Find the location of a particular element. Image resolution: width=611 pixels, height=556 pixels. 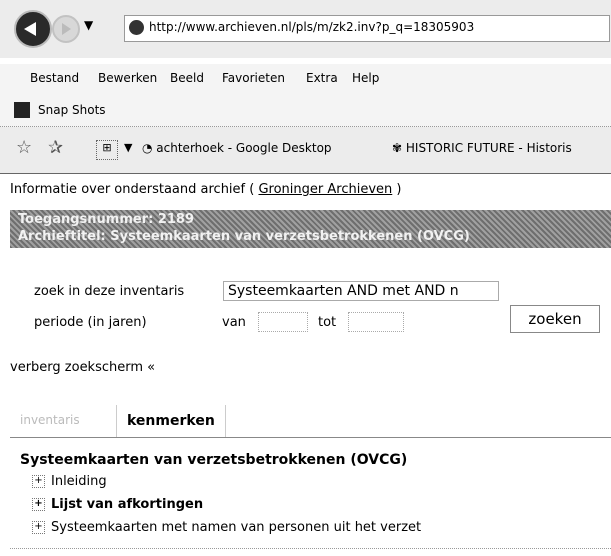

divider is located at coordinates (310, 548).